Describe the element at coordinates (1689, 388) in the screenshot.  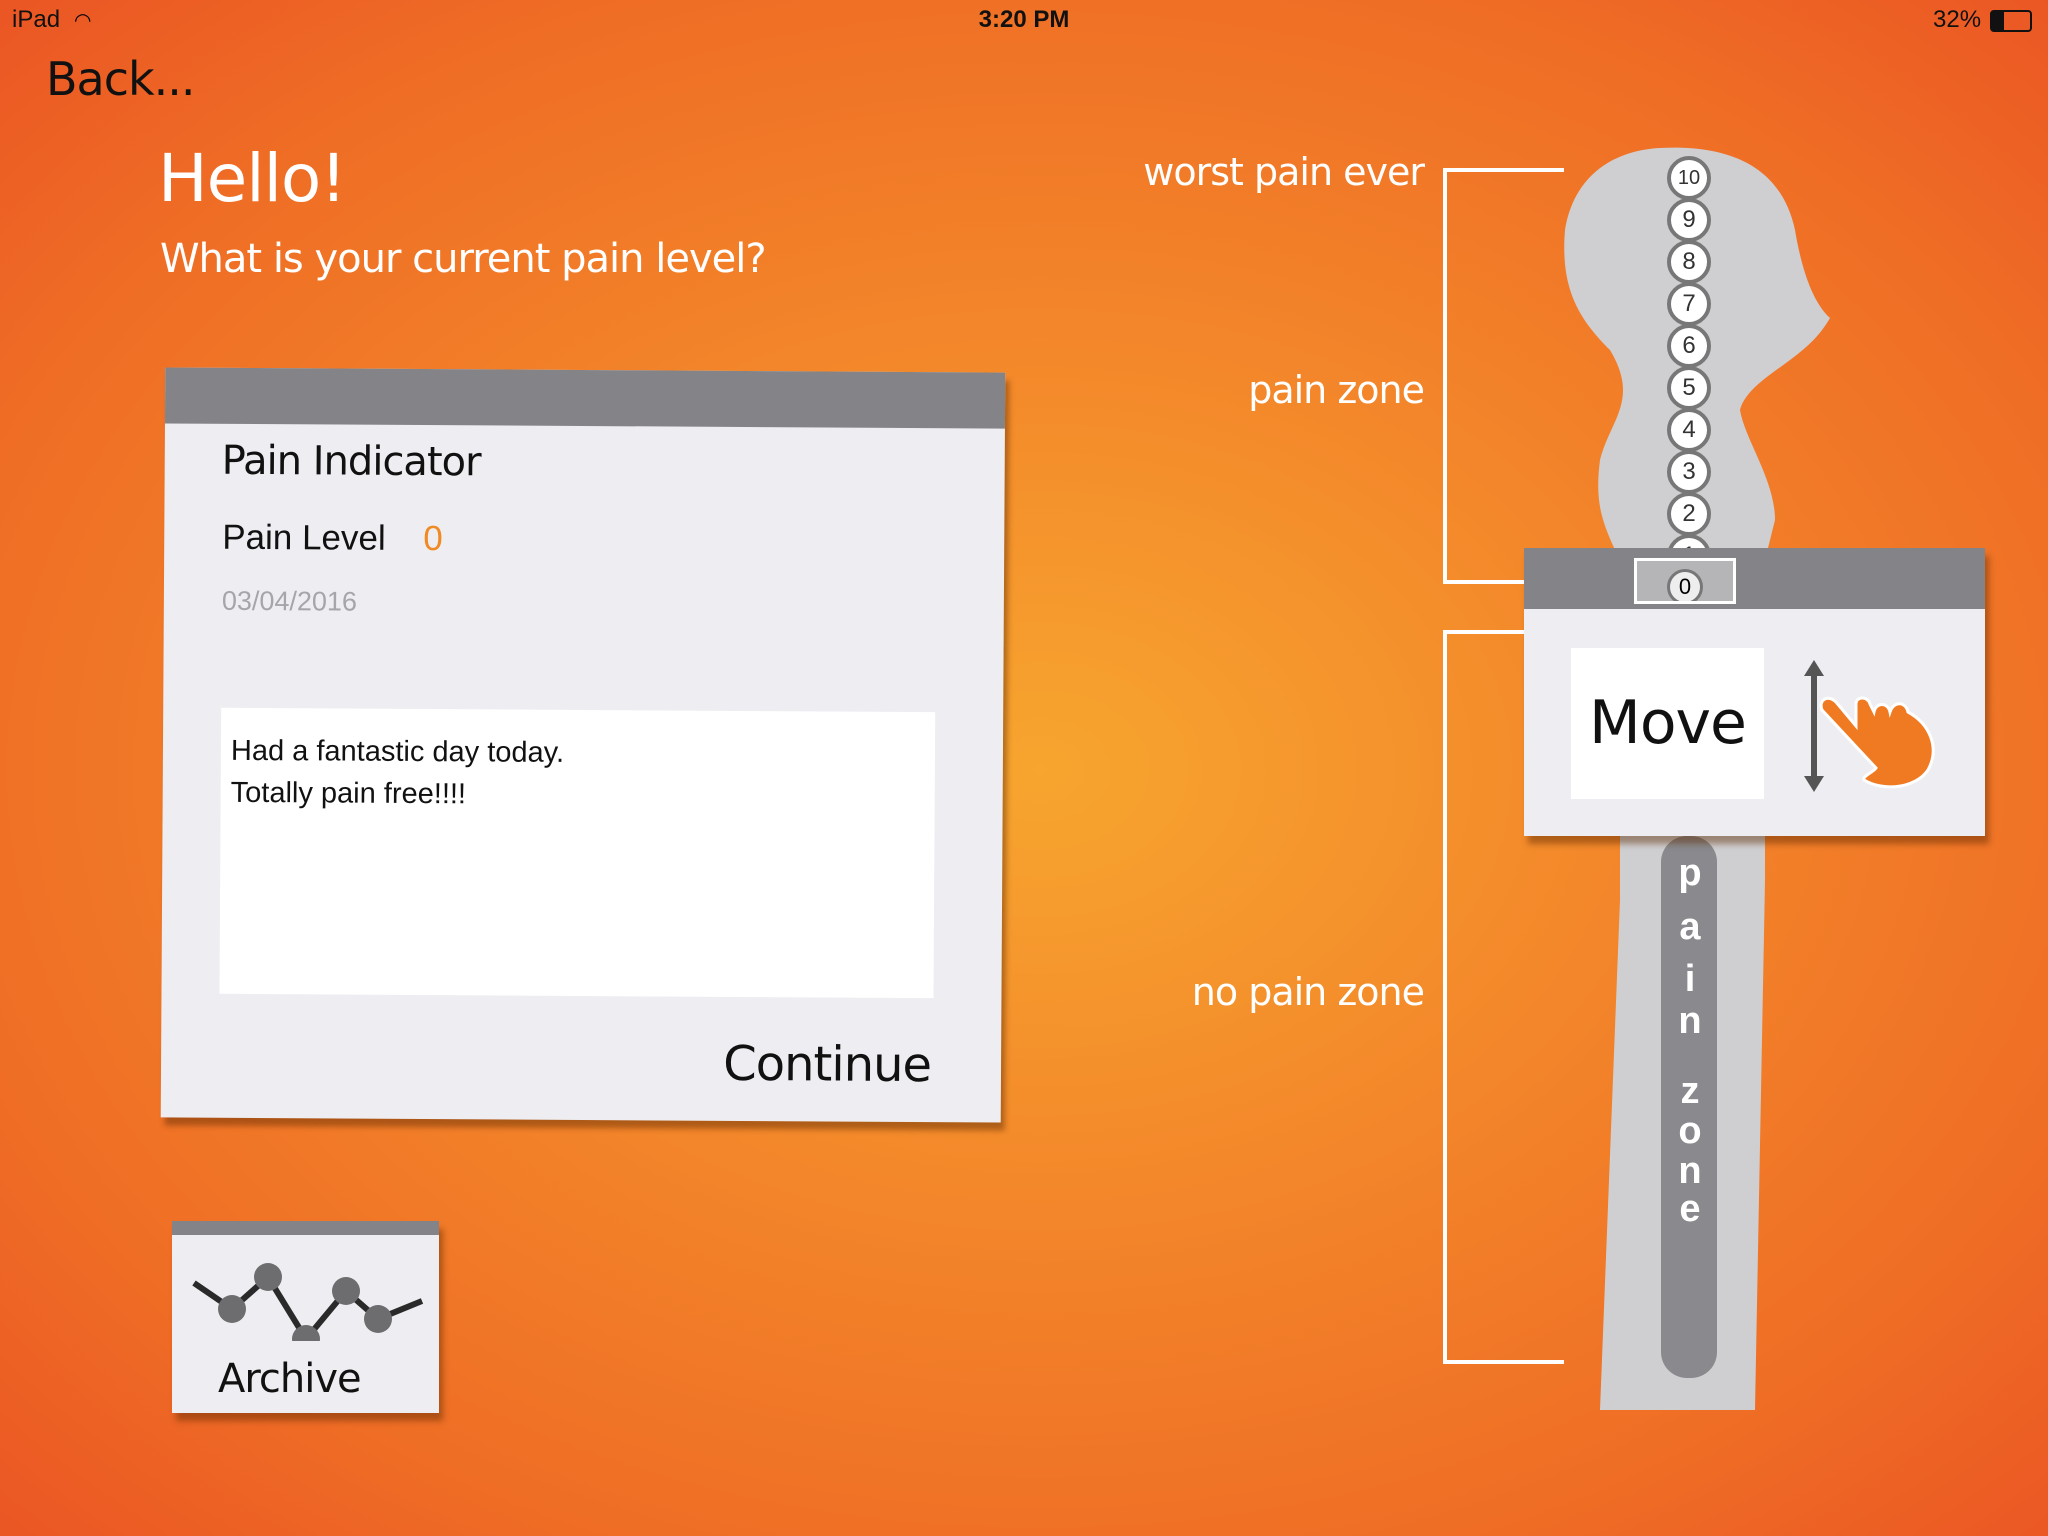
I see `scale-number-5: 5` at that location.